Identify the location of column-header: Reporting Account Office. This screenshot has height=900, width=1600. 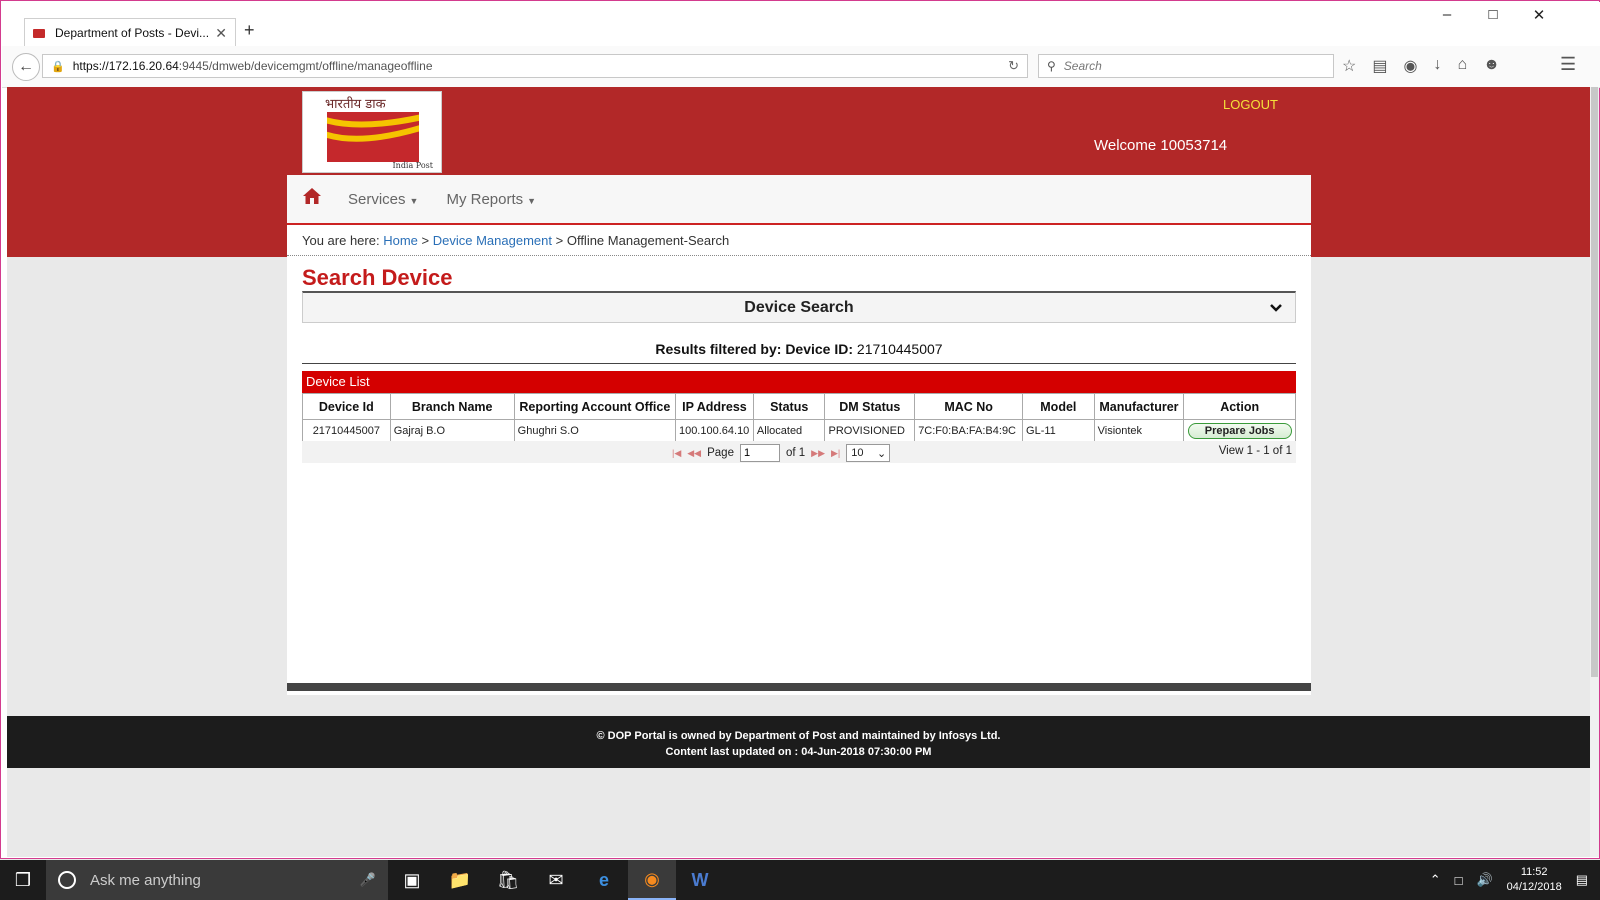
(594, 406).